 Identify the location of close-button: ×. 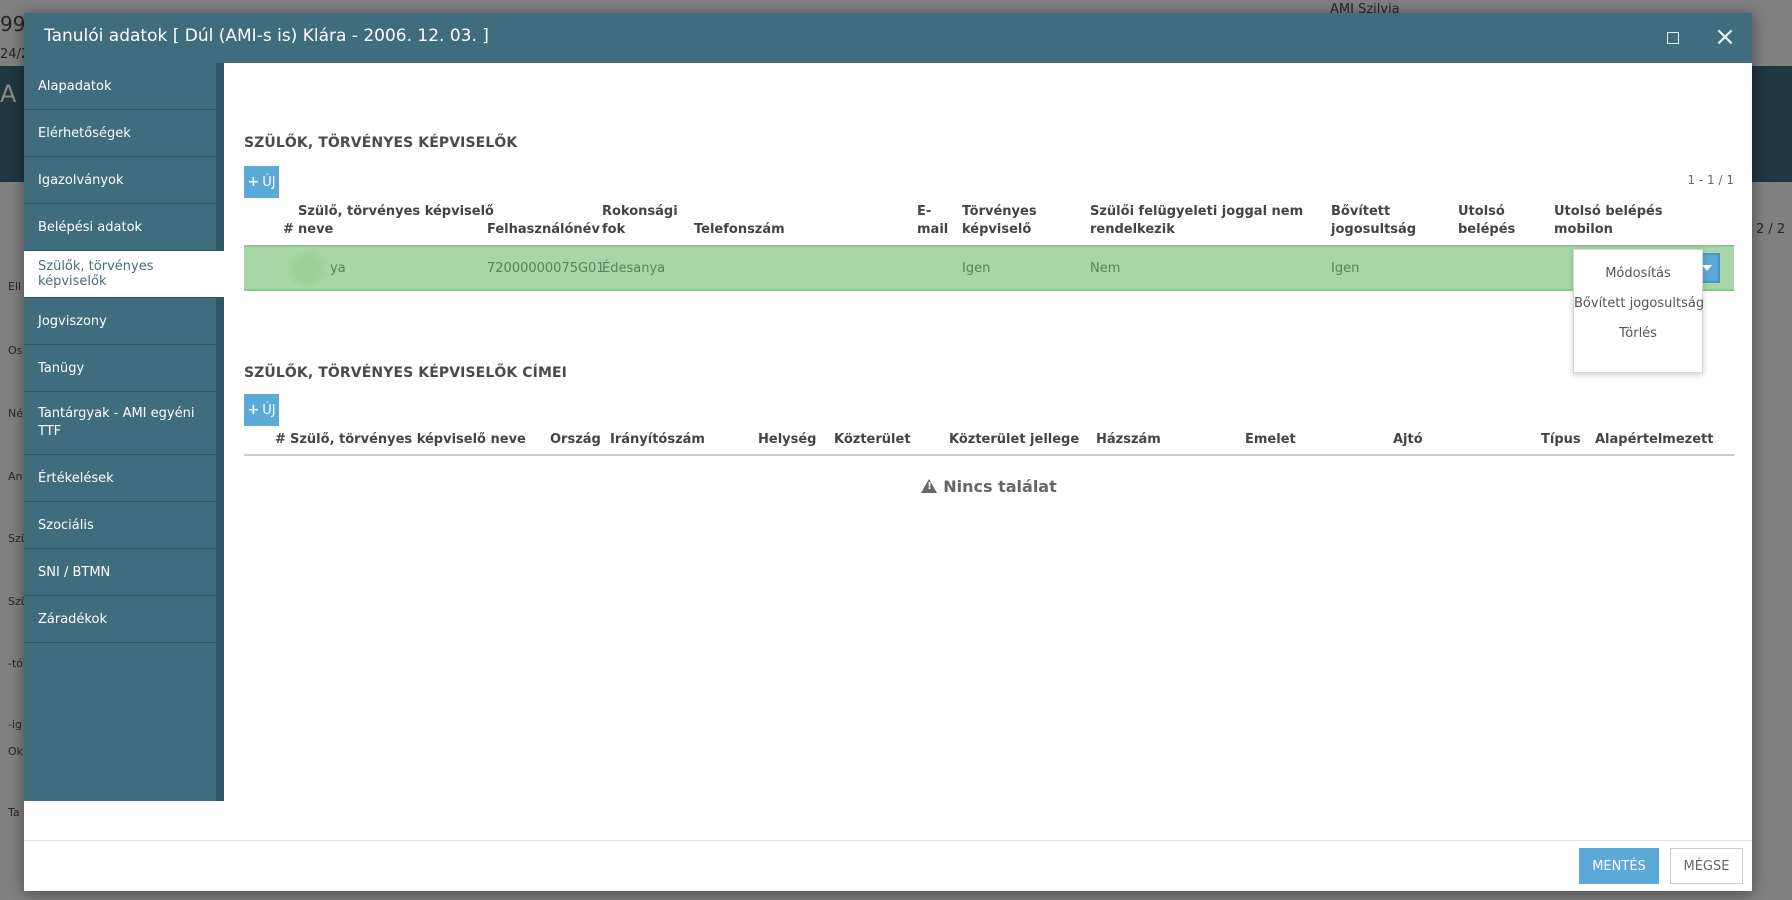
(1725, 38).